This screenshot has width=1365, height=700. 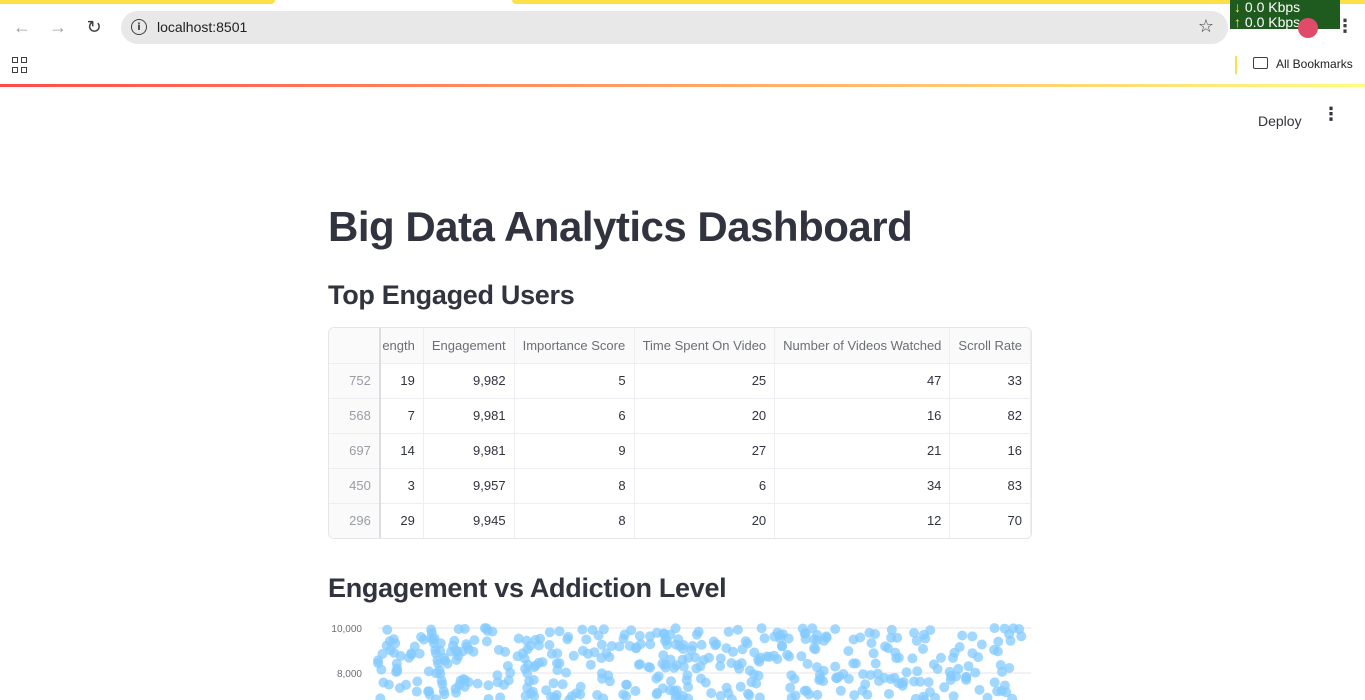 What do you see at coordinates (682, 69) in the screenshot?
I see `bookmarks-bar: All Bookmarks` at bounding box center [682, 69].